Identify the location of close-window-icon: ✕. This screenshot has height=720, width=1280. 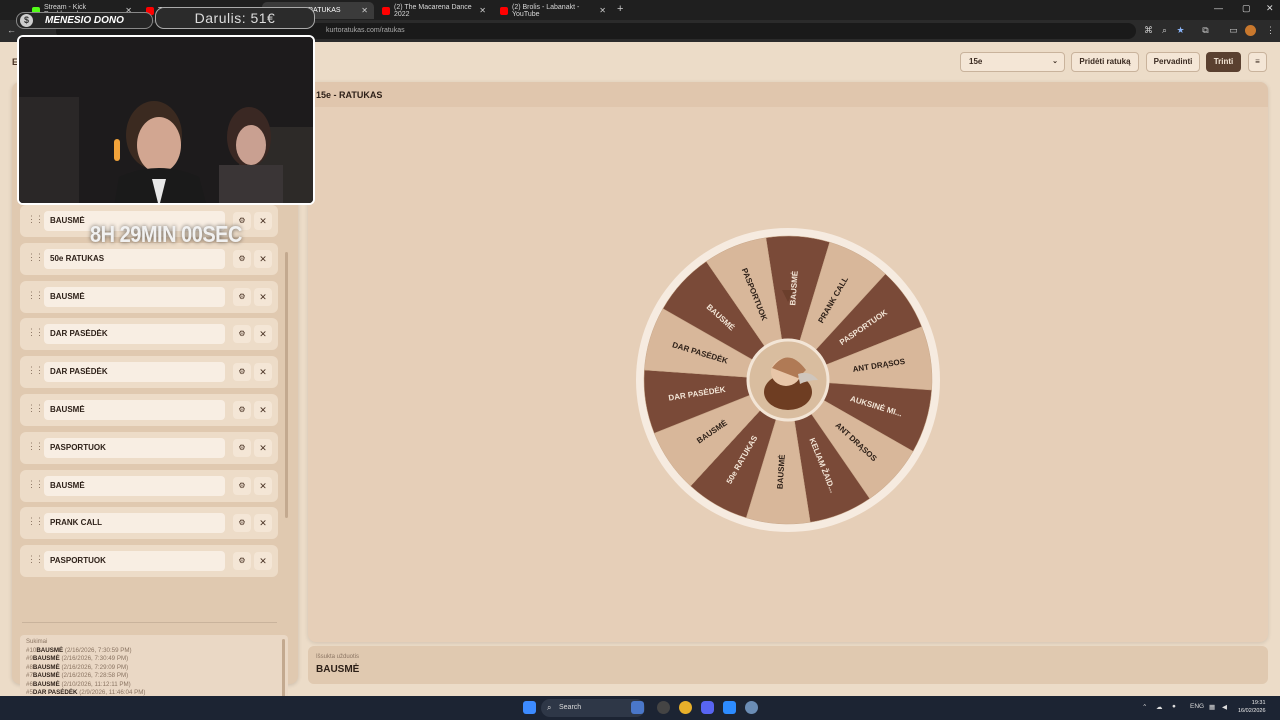
(1270, 8).